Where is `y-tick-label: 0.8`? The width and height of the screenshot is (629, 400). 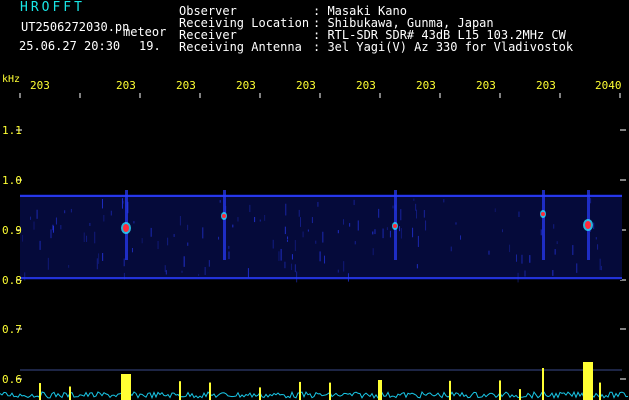
y-tick-label: 0.8 is located at coordinates (12, 280).